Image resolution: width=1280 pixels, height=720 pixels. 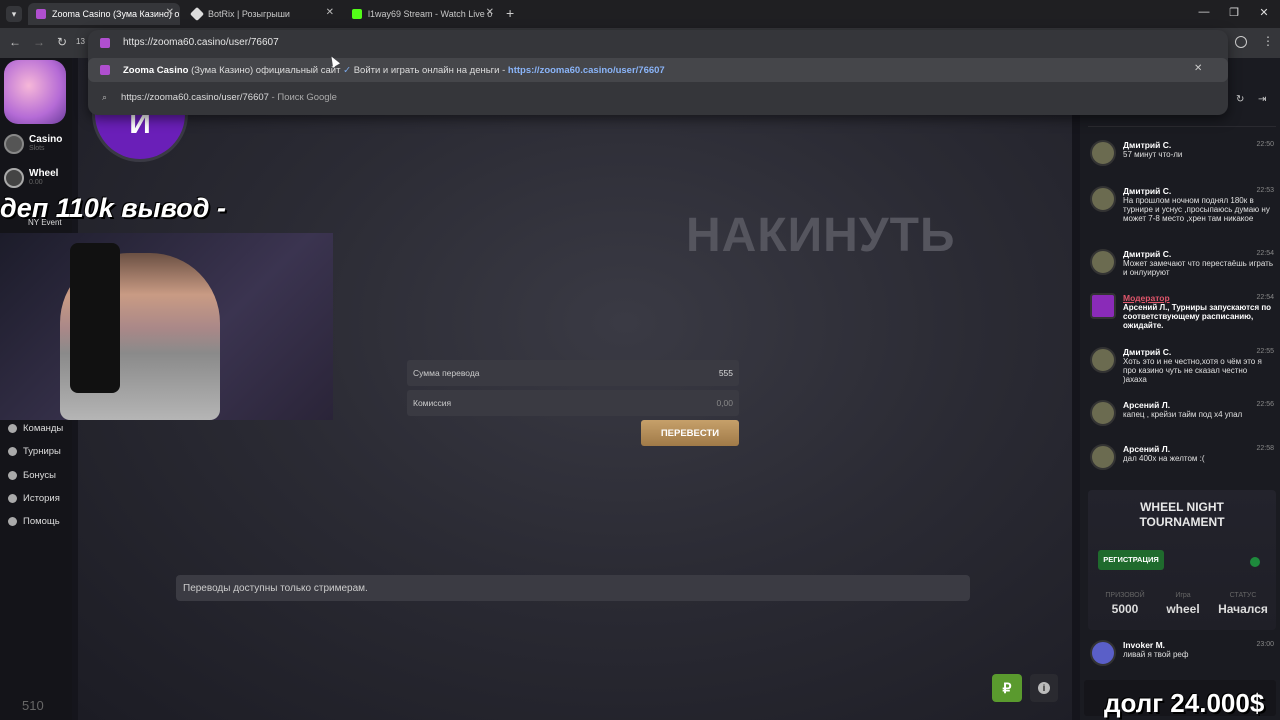 What do you see at coordinates (1183, 595) in the screenshot?
I see `game-label: Игра` at bounding box center [1183, 595].